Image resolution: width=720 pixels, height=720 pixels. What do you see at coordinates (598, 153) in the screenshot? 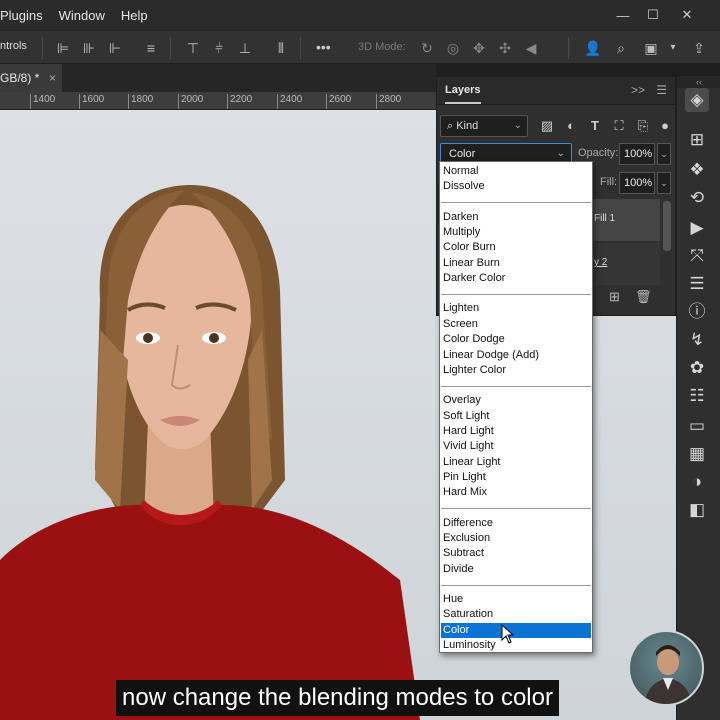
I see `opacity-label: Opacity:` at bounding box center [598, 153].